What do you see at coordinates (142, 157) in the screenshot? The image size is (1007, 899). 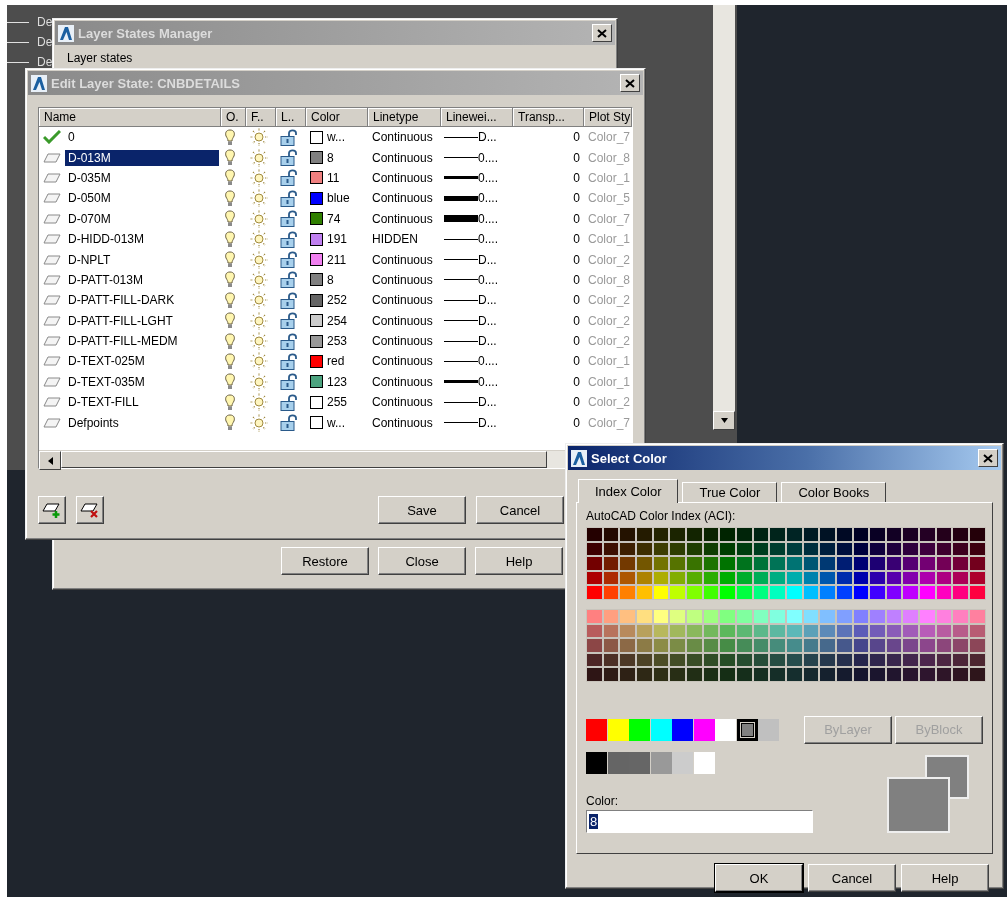 I see `layer-name: D-013M` at bounding box center [142, 157].